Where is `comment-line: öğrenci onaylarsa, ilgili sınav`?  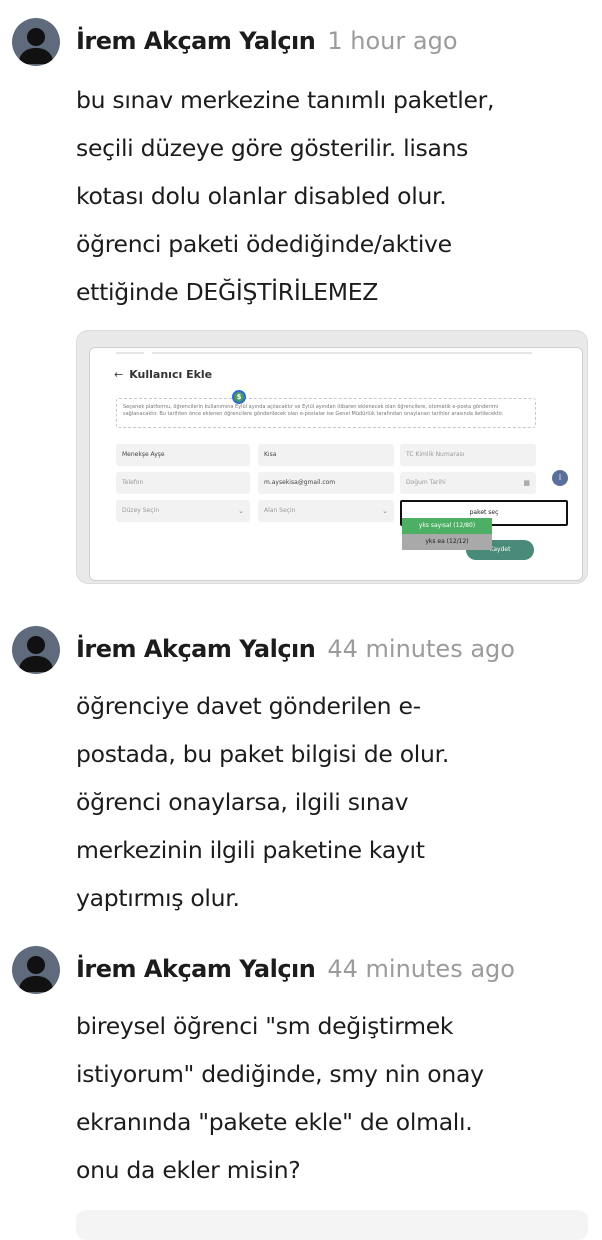 comment-line: öğrenci onaylarsa, ilgili sınav is located at coordinates (242, 802).